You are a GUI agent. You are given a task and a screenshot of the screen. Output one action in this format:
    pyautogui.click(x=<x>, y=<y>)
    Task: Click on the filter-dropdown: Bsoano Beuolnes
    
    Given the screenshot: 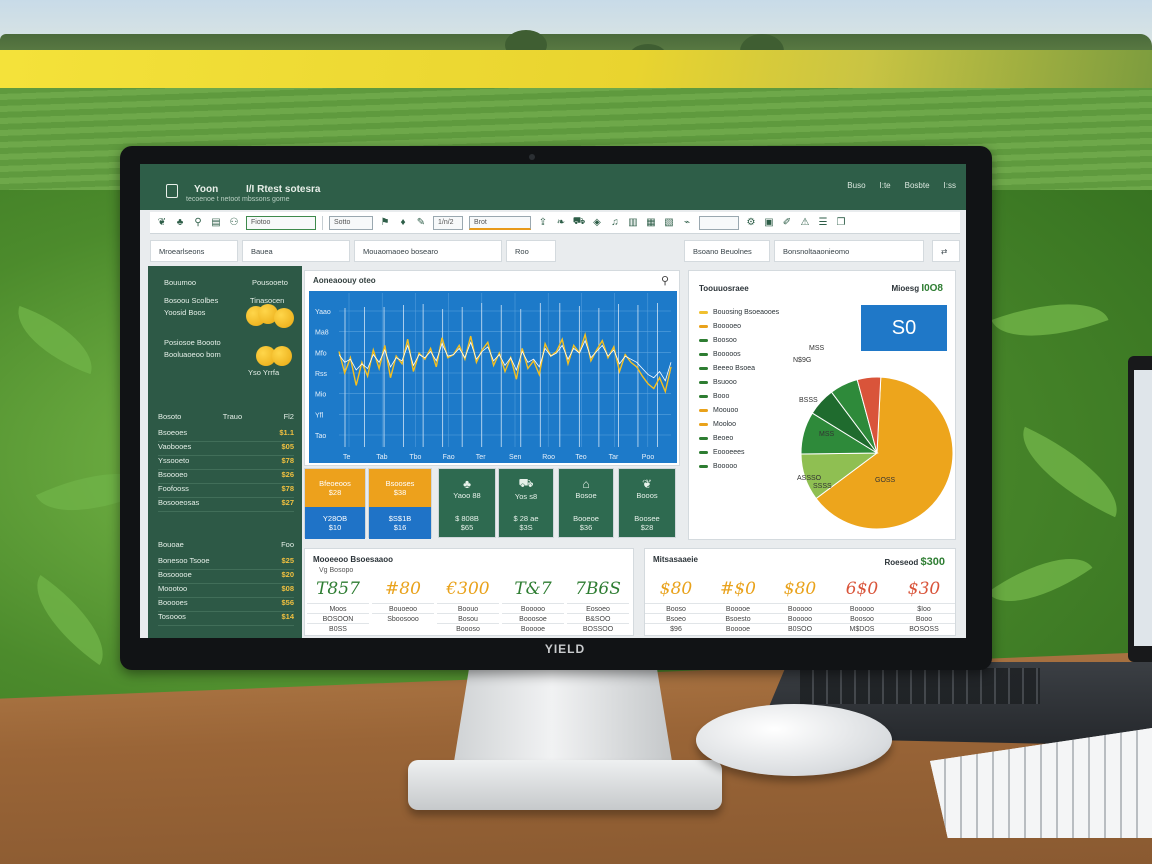 What is the action you would take?
    pyautogui.click(x=727, y=251)
    